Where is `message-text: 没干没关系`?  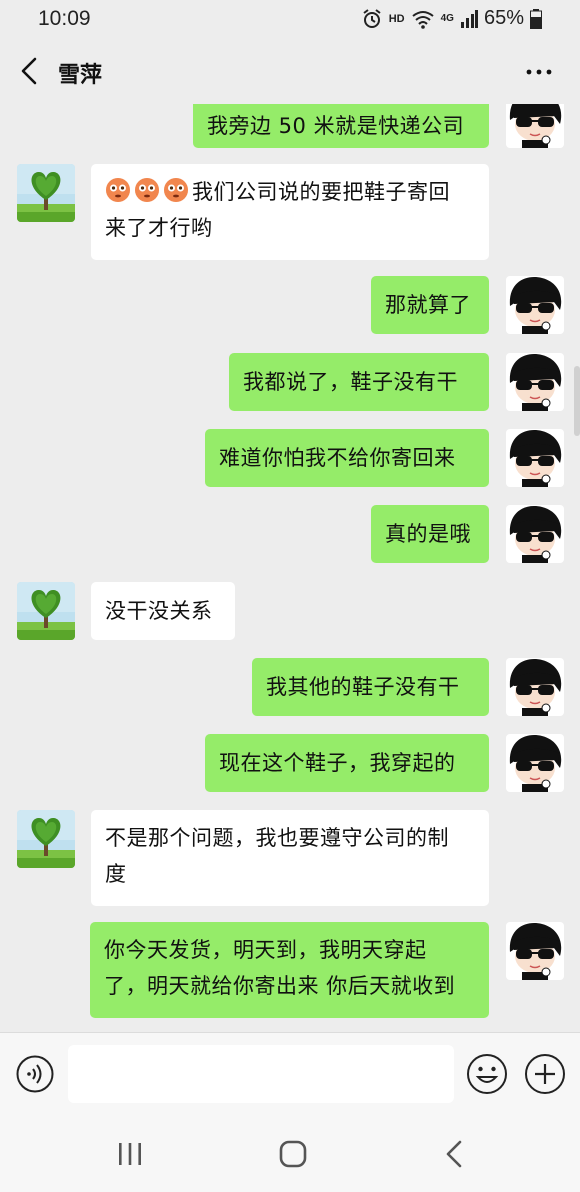
message-text: 没干没关系 is located at coordinates (159, 611).